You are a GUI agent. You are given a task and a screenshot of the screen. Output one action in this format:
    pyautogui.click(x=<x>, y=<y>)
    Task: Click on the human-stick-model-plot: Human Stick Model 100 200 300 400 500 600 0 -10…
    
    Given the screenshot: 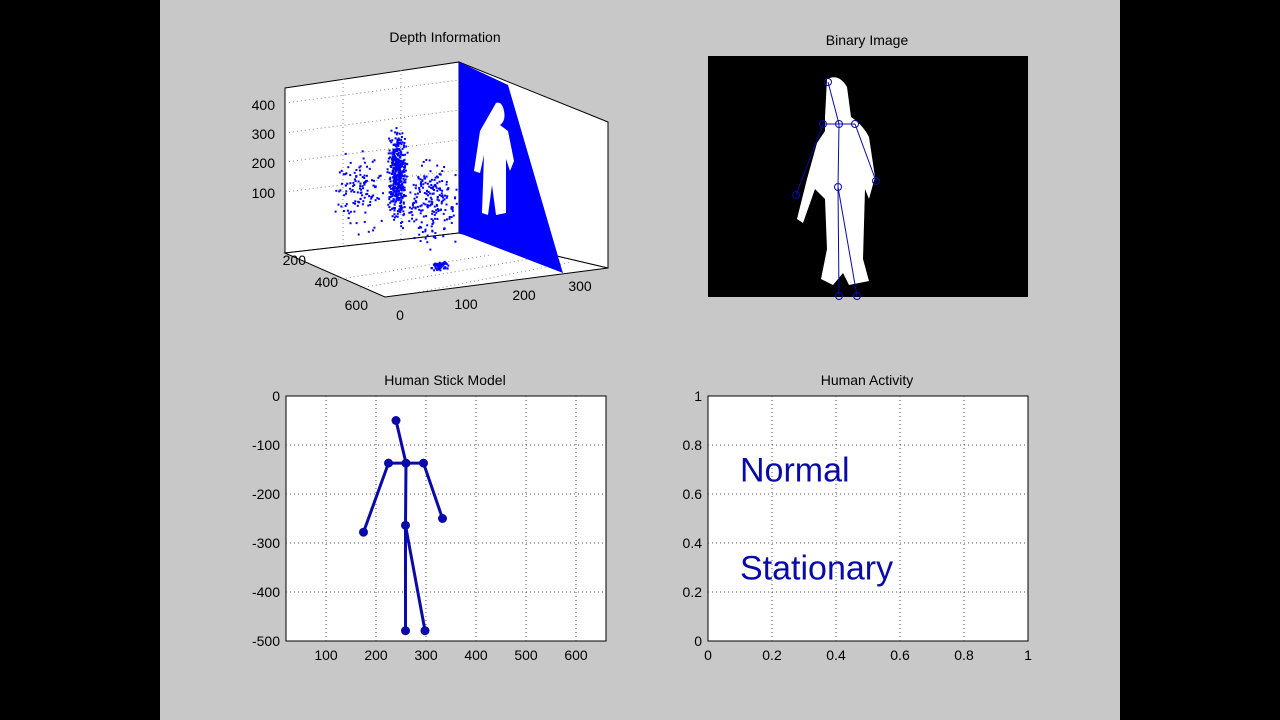 What is the action you would take?
    pyautogui.click(x=429, y=517)
    